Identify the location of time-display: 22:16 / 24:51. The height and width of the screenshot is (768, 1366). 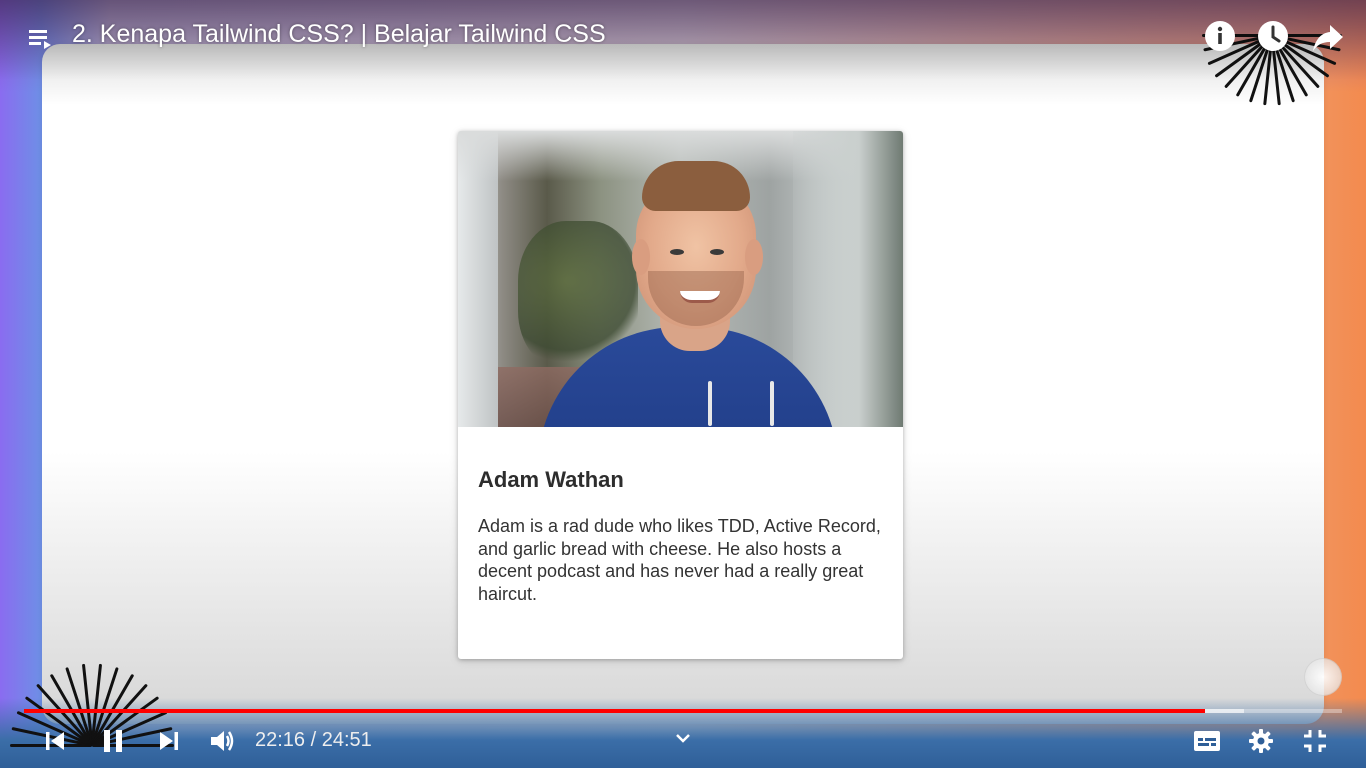
(313, 740).